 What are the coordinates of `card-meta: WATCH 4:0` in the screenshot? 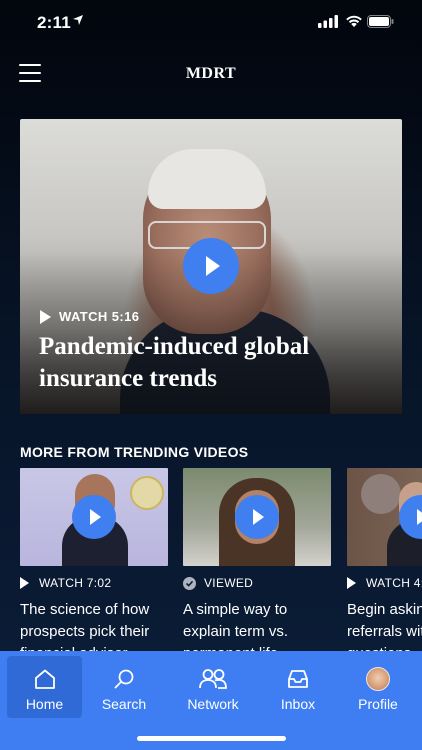 It's located at (384, 583).